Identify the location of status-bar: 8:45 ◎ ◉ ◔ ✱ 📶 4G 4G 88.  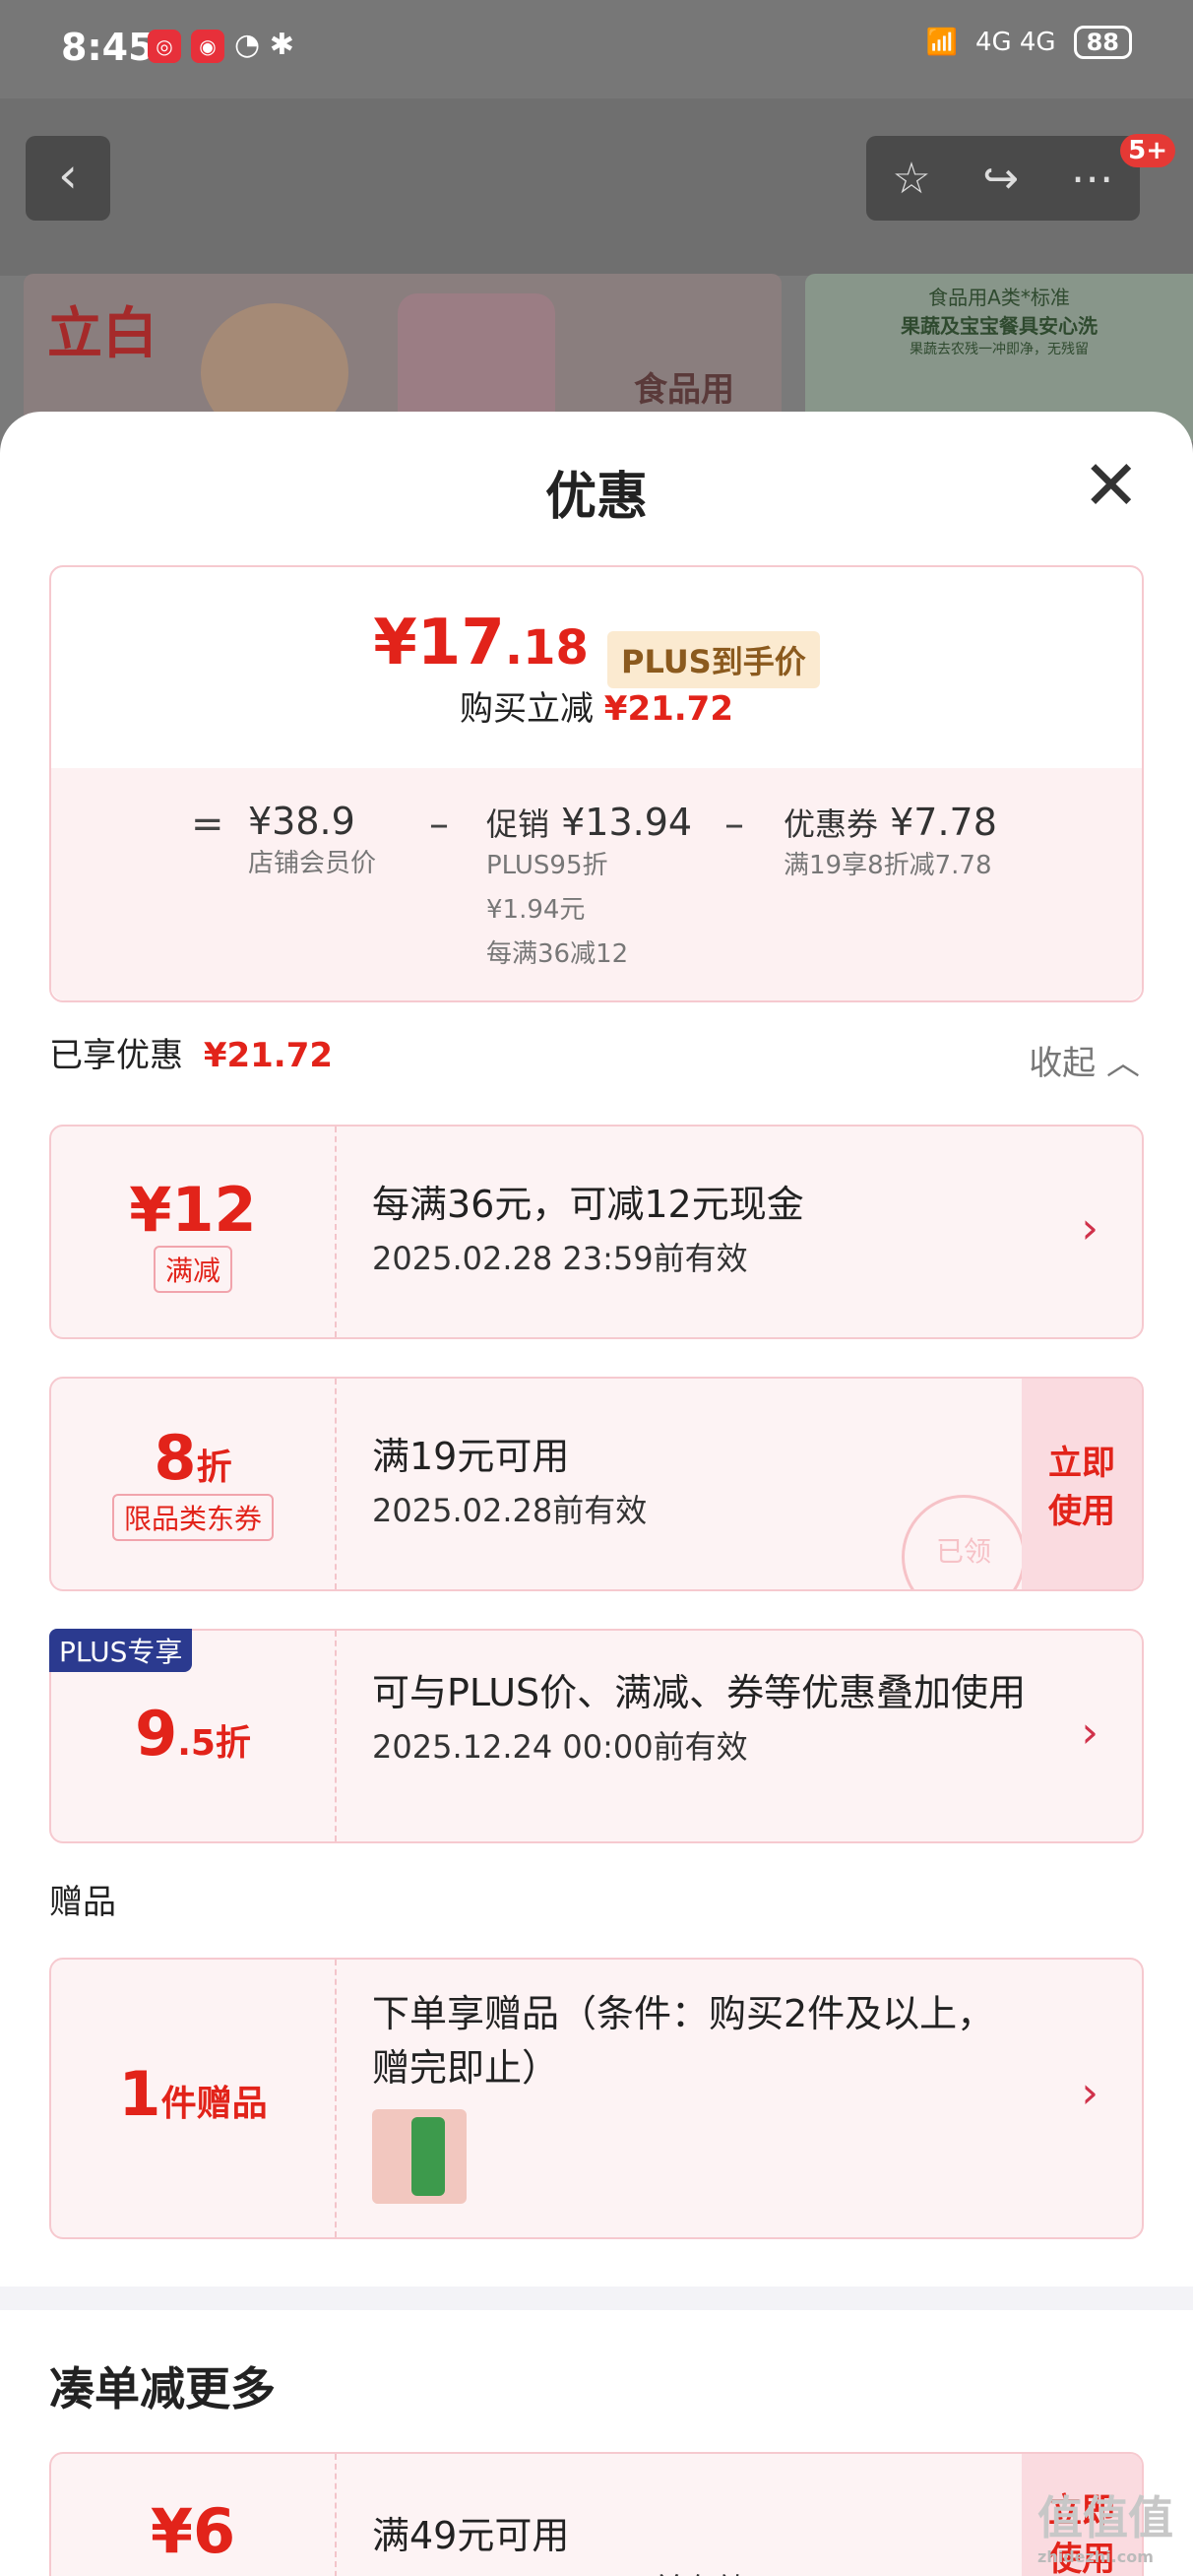
(596, 49).